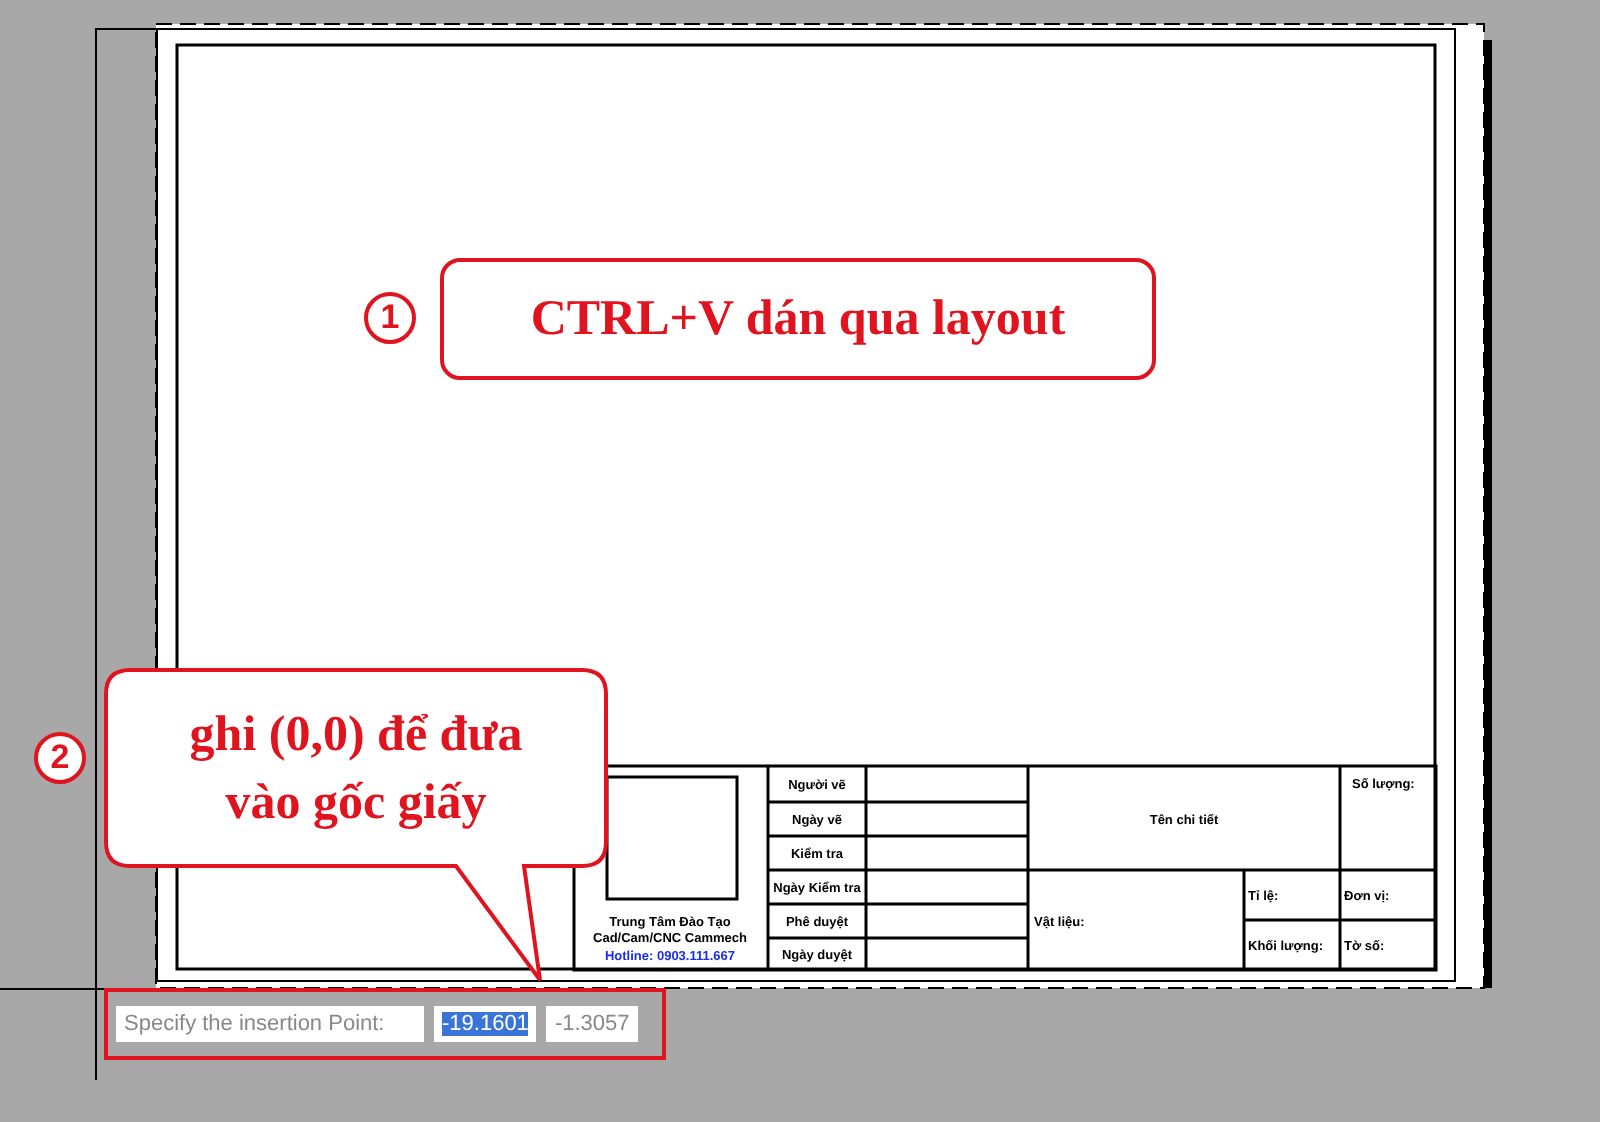  I want to click on prompt-label: Specify the insertion Point:, so click(270, 1024).